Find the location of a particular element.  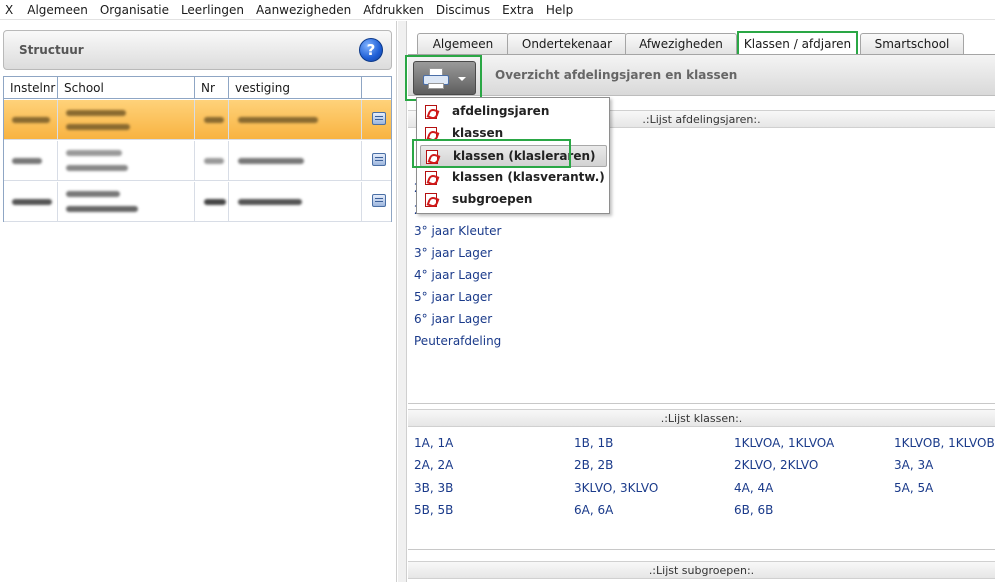

list-item: 5° jaar Lager is located at coordinates (453, 297).